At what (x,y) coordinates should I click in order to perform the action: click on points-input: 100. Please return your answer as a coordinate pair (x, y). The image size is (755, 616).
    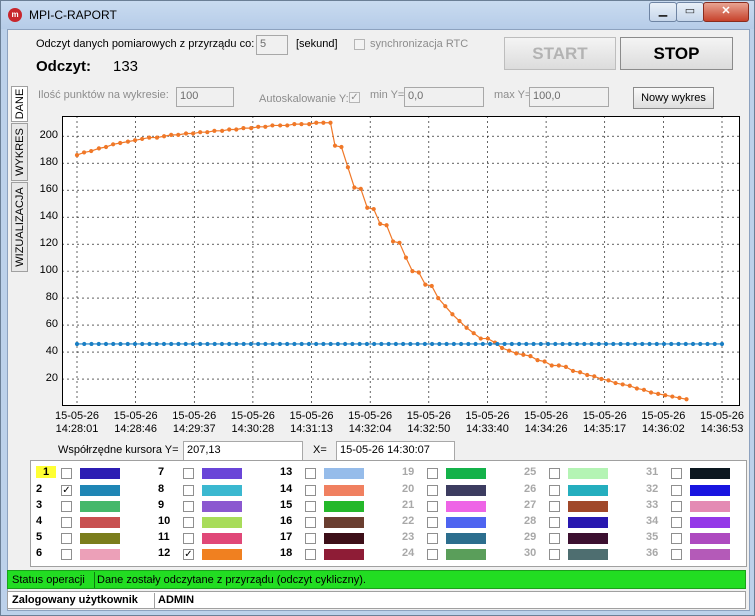
    Looking at the image, I should click on (205, 97).